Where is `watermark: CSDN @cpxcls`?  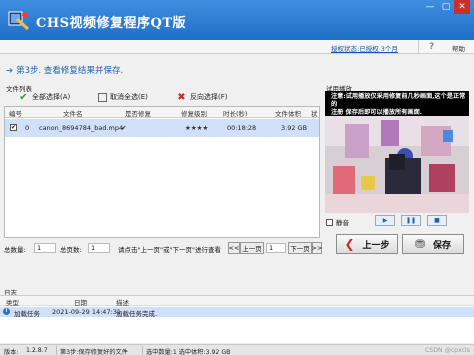 watermark: CSDN @cpxcls is located at coordinates (447, 350).